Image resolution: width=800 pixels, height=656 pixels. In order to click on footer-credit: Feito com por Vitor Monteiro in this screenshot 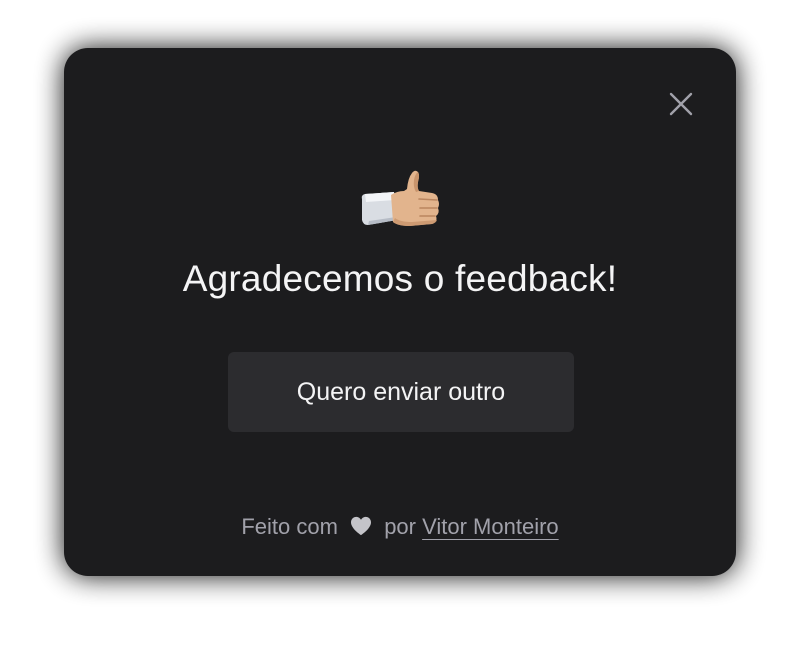, I will do `click(400, 527)`.